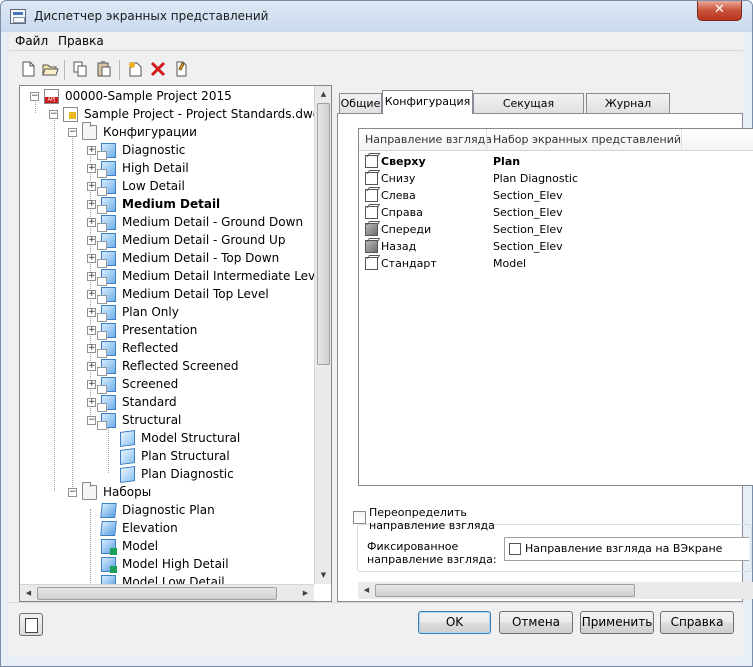 The image size is (753, 667). Describe the element at coordinates (167, 384) in the screenshot. I see `tree-config-item: + Screened` at that location.